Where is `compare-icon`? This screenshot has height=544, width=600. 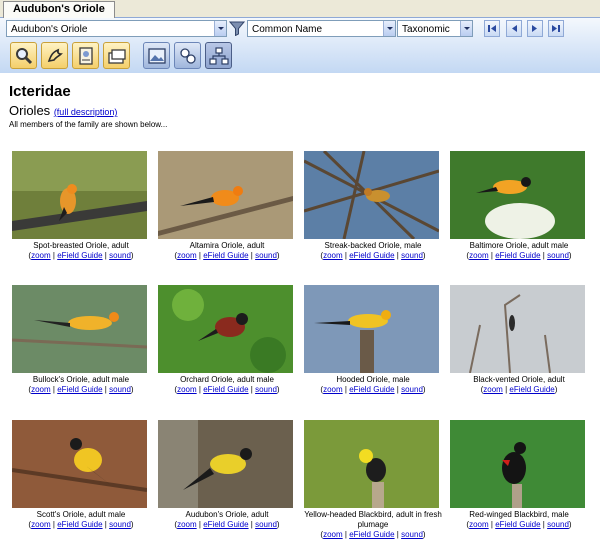 compare-icon is located at coordinates (188, 56).